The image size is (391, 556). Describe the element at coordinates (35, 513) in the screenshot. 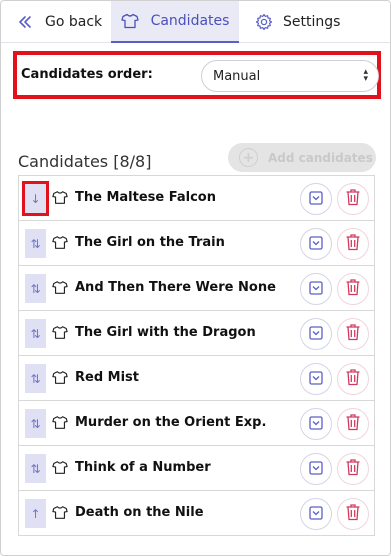

I see `up-arrow-icon: ↑` at that location.